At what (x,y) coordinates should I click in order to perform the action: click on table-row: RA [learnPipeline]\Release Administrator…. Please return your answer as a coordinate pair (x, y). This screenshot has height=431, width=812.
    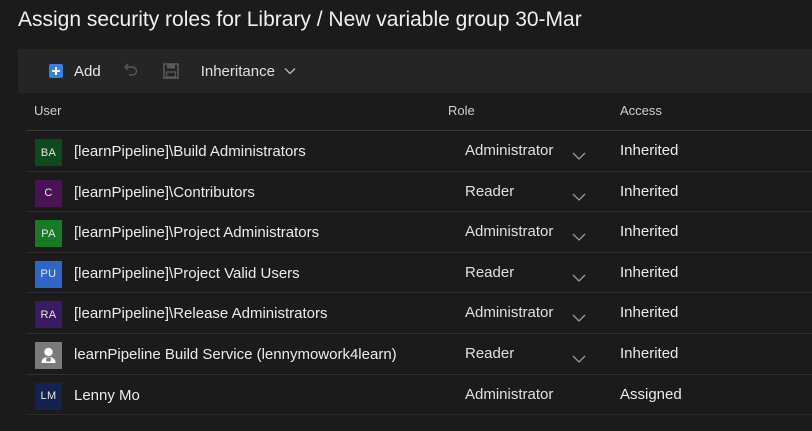
    Looking at the image, I should click on (419, 313).